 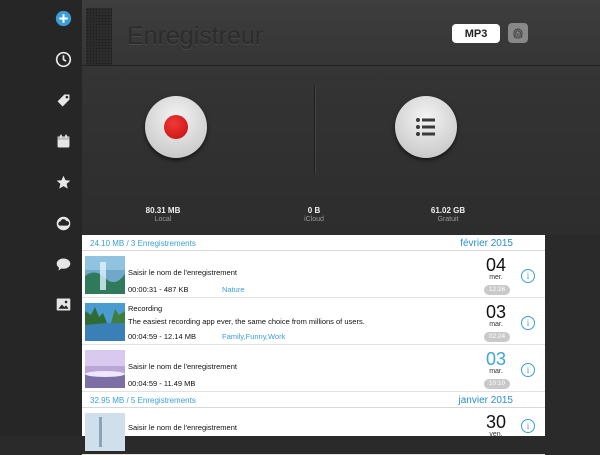 I want to click on time-badge: 02:24, so click(x=497, y=337).